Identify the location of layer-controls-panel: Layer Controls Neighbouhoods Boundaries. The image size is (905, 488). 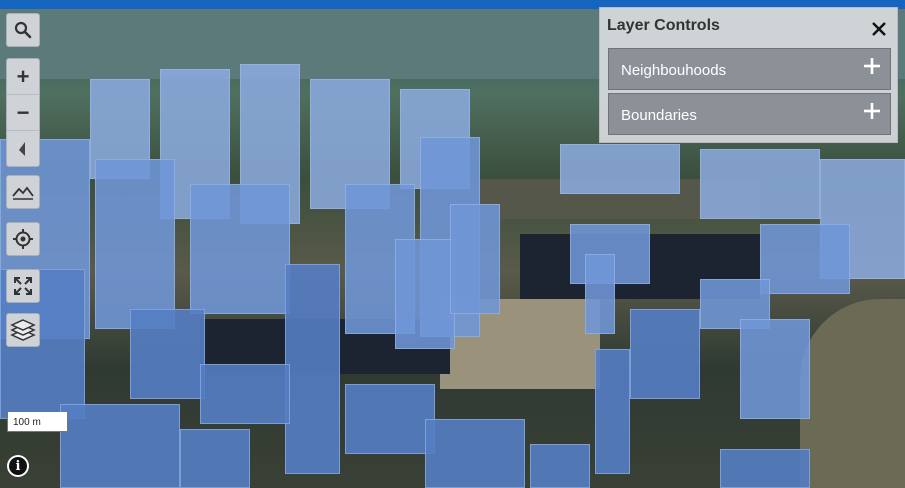
(748, 75).